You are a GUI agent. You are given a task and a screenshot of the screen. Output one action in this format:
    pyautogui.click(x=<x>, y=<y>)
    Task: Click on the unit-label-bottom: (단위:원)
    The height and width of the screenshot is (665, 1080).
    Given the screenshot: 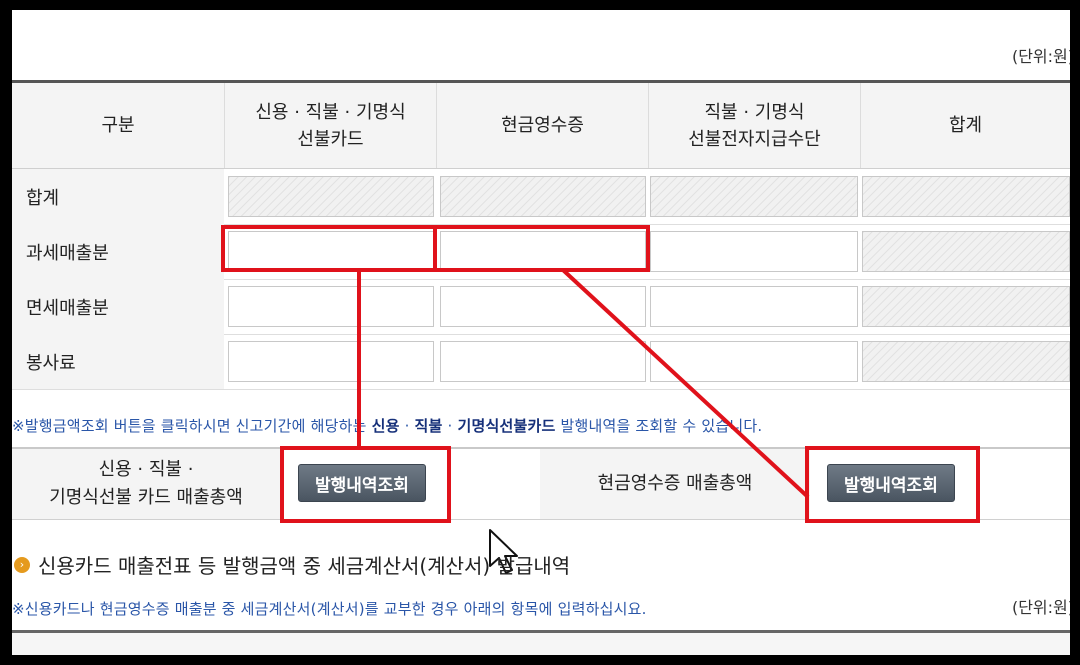 What is the action you would take?
    pyautogui.click(x=1040, y=607)
    